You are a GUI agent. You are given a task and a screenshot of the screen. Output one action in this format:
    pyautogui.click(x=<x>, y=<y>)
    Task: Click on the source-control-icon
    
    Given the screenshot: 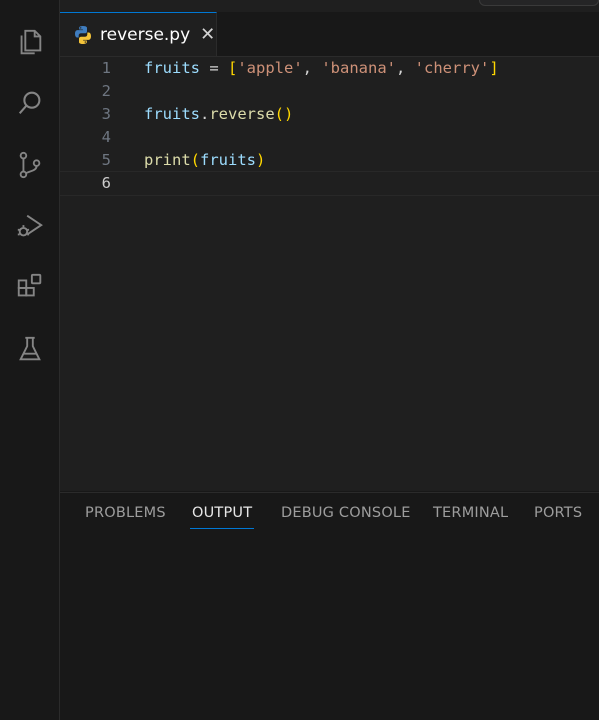 What is the action you would take?
    pyautogui.click(x=29, y=165)
    